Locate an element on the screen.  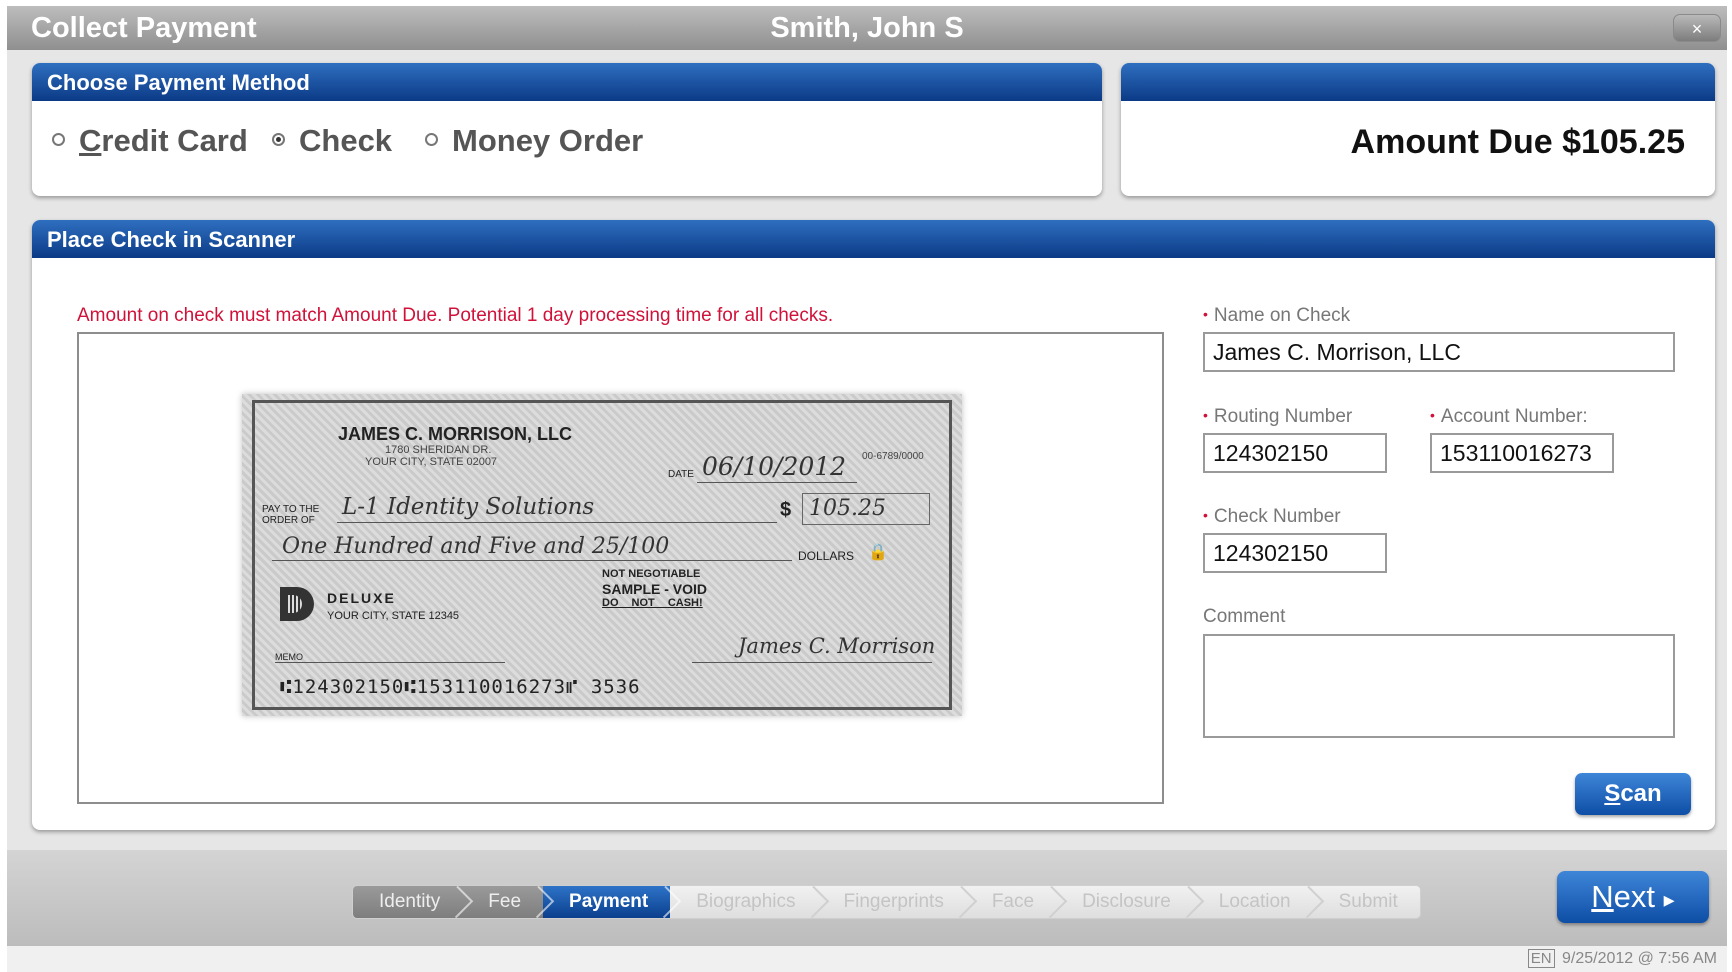
name-on-check-label: • Name on Check is located at coordinates (1277, 315).